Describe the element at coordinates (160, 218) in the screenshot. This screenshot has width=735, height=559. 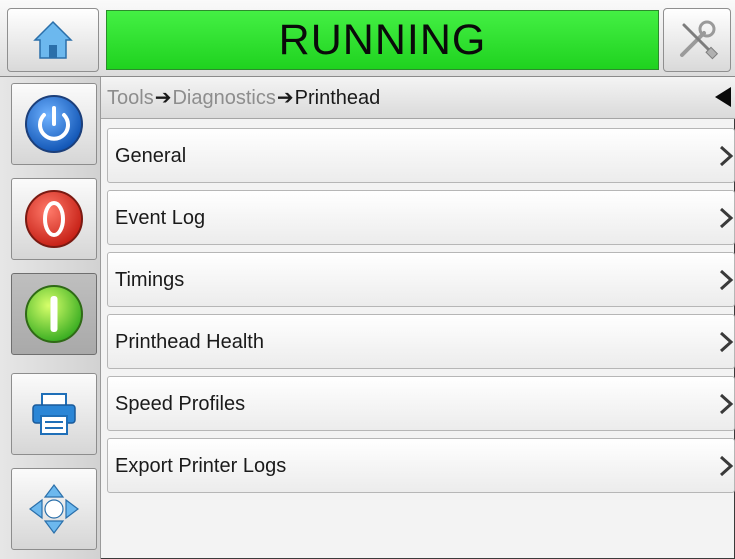
I see `menu-item-label: Event Log` at that location.